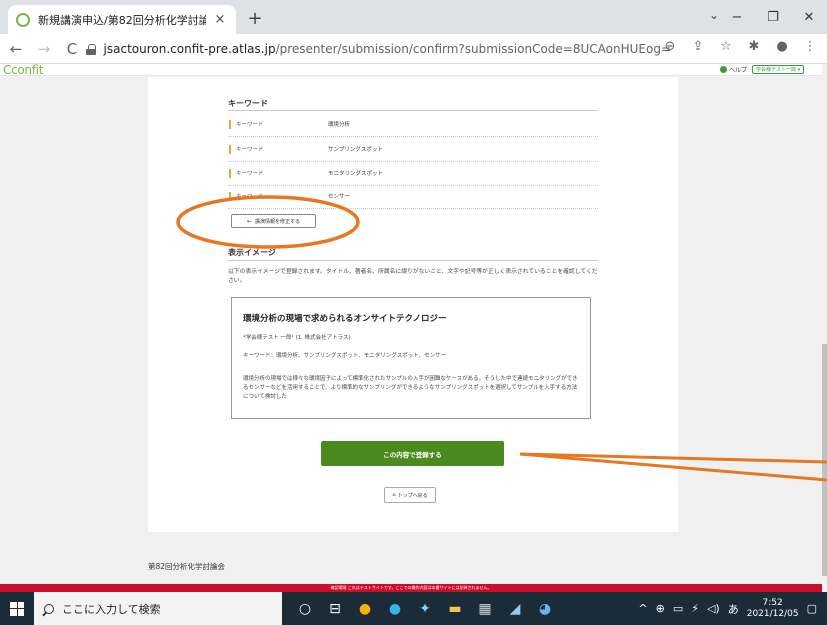  I want to click on ime-indicator: あ, so click(733, 609).